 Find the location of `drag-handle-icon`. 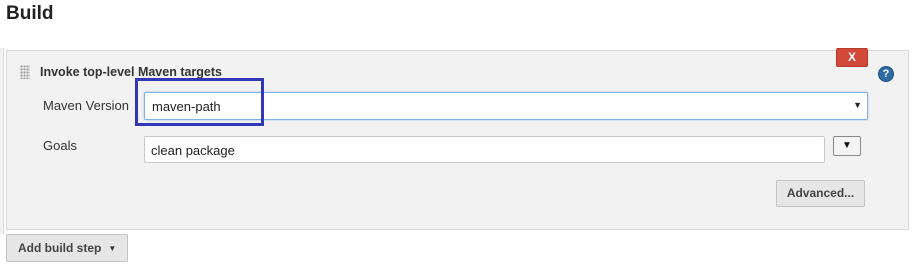

drag-handle-icon is located at coordinates (25, 72).